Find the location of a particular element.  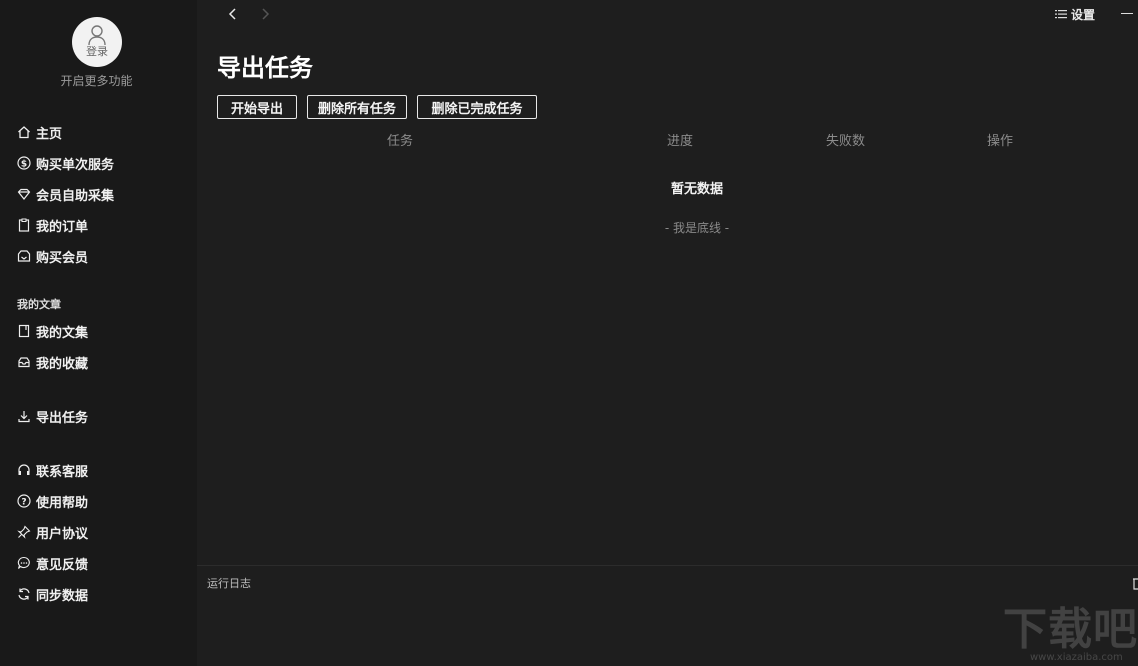

dollar-icon: $ is located at coordinates (24, 163).